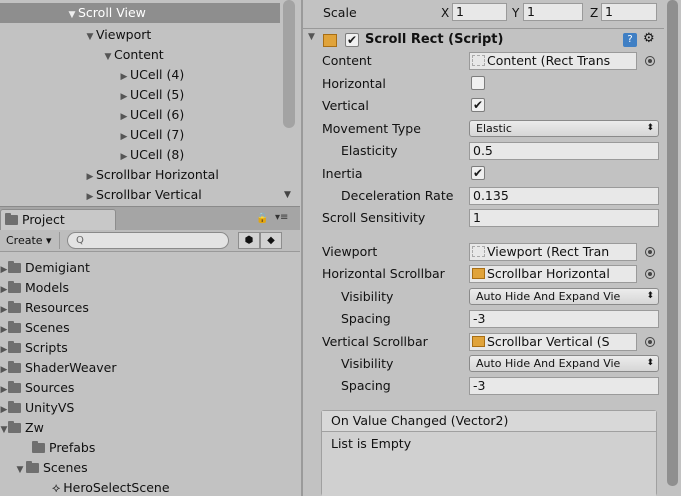 The image size is (681, 496). What do you see at coordinates (44, 468) in the screenshot?
I see `folder-item-zw-scenes: ▼ Scenes` at bounding box center [44, 468].